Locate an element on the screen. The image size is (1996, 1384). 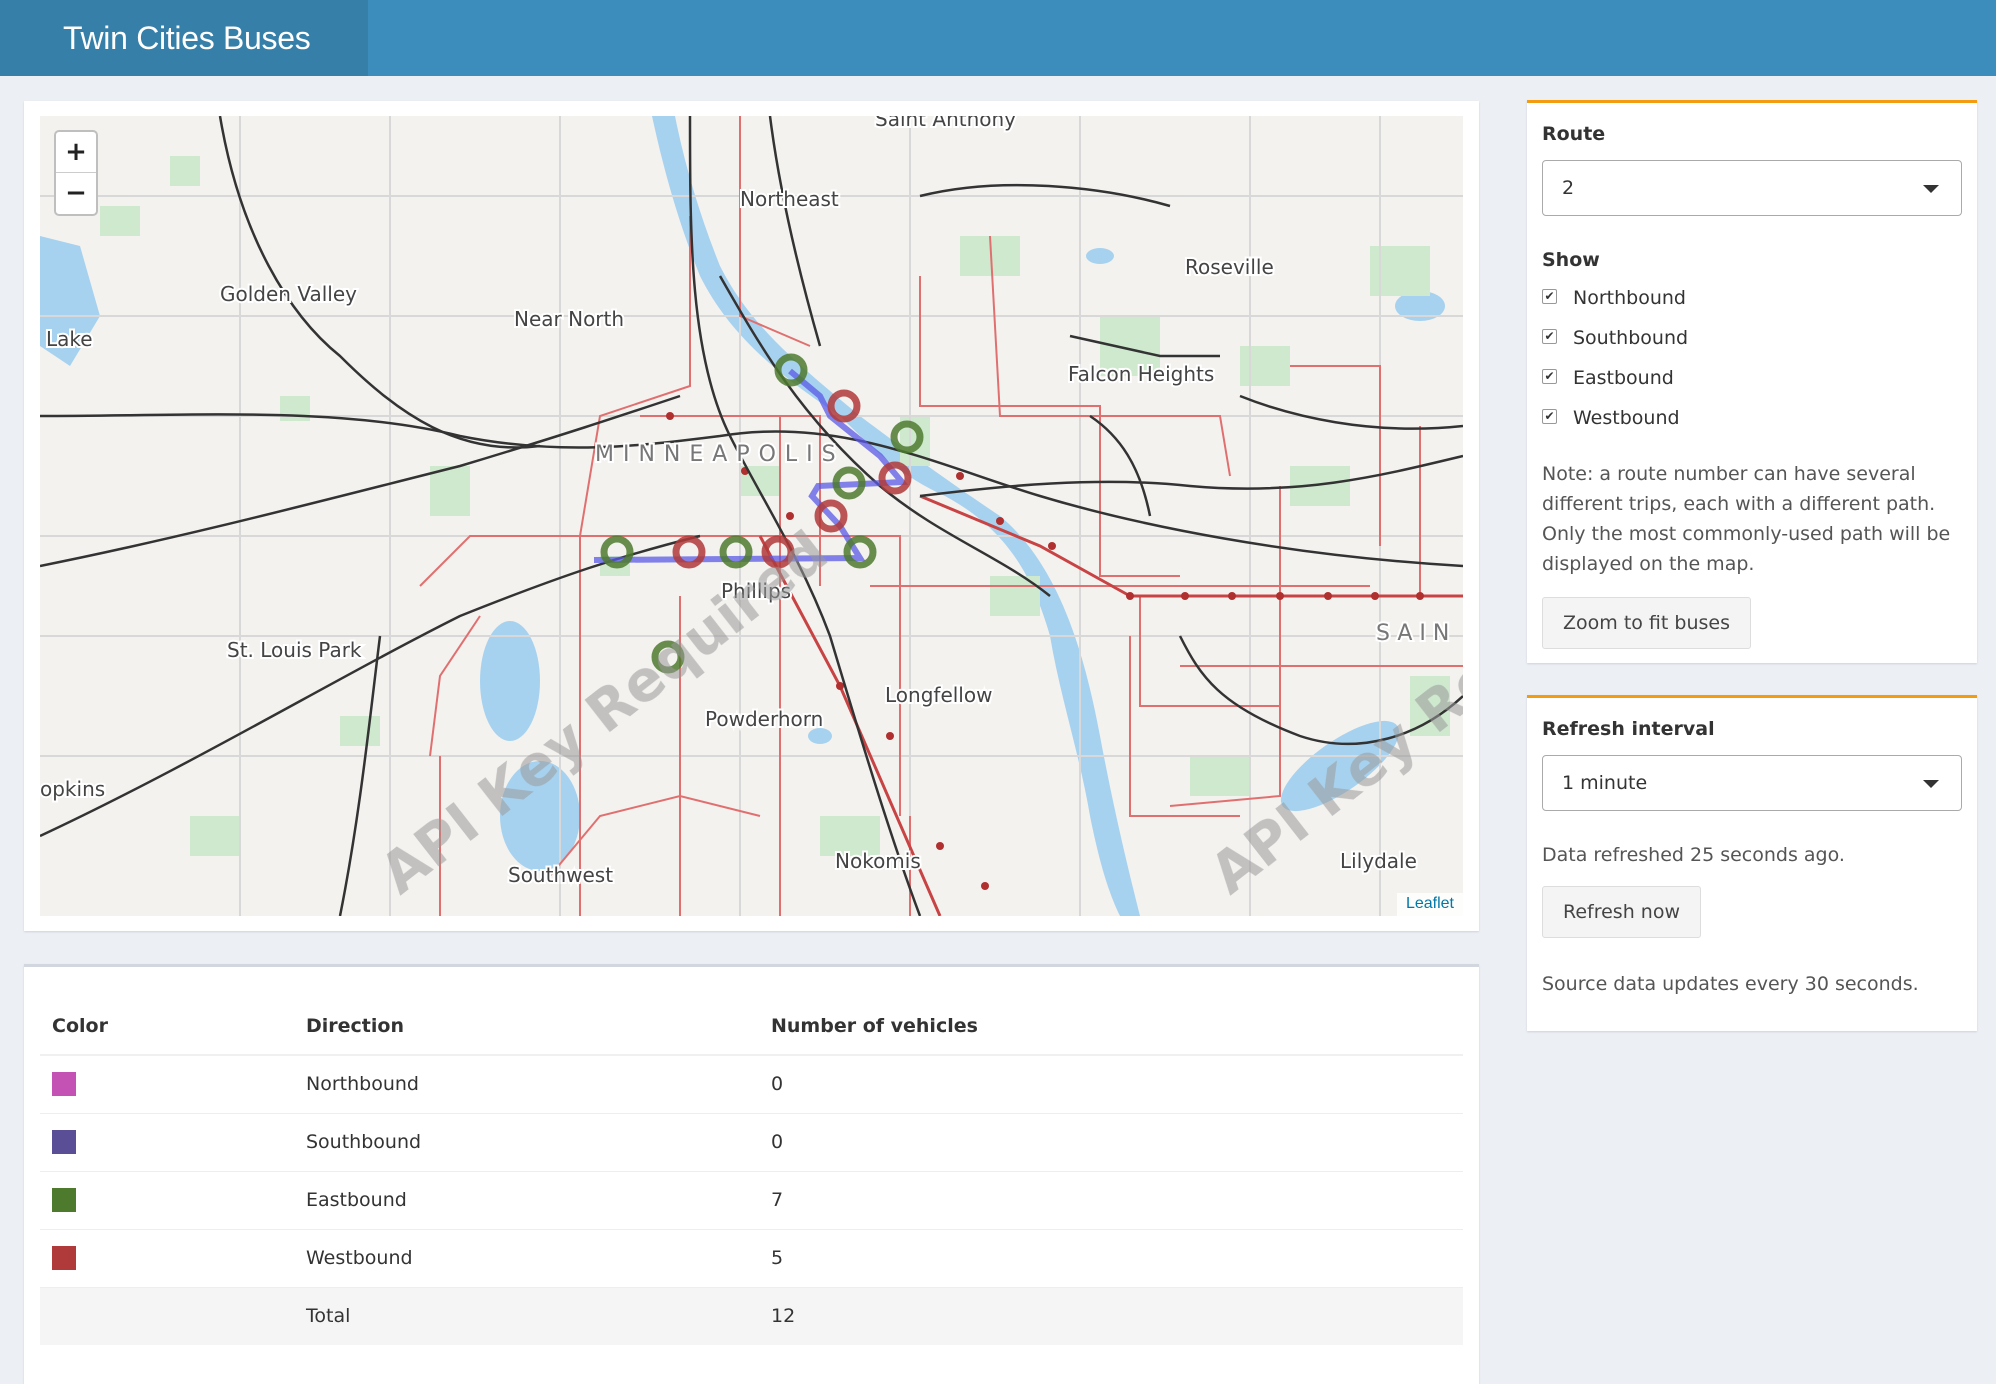
table-row: Southbound 0 is located at coordinates (751, 1141).